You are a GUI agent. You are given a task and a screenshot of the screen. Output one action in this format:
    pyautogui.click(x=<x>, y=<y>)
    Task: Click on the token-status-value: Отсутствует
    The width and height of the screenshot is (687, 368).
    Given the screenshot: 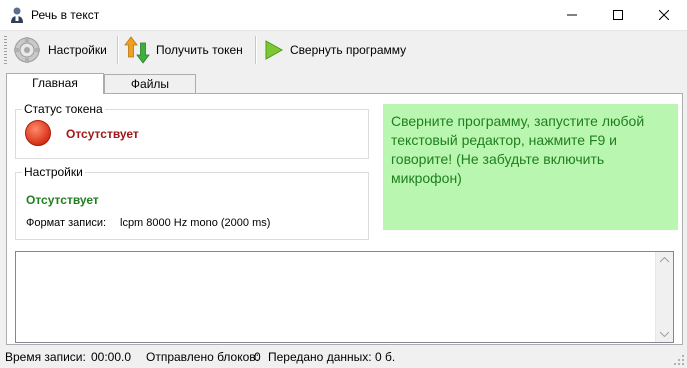 What is the action you would take?
    pyautogui.click(x=102, y=134)
    